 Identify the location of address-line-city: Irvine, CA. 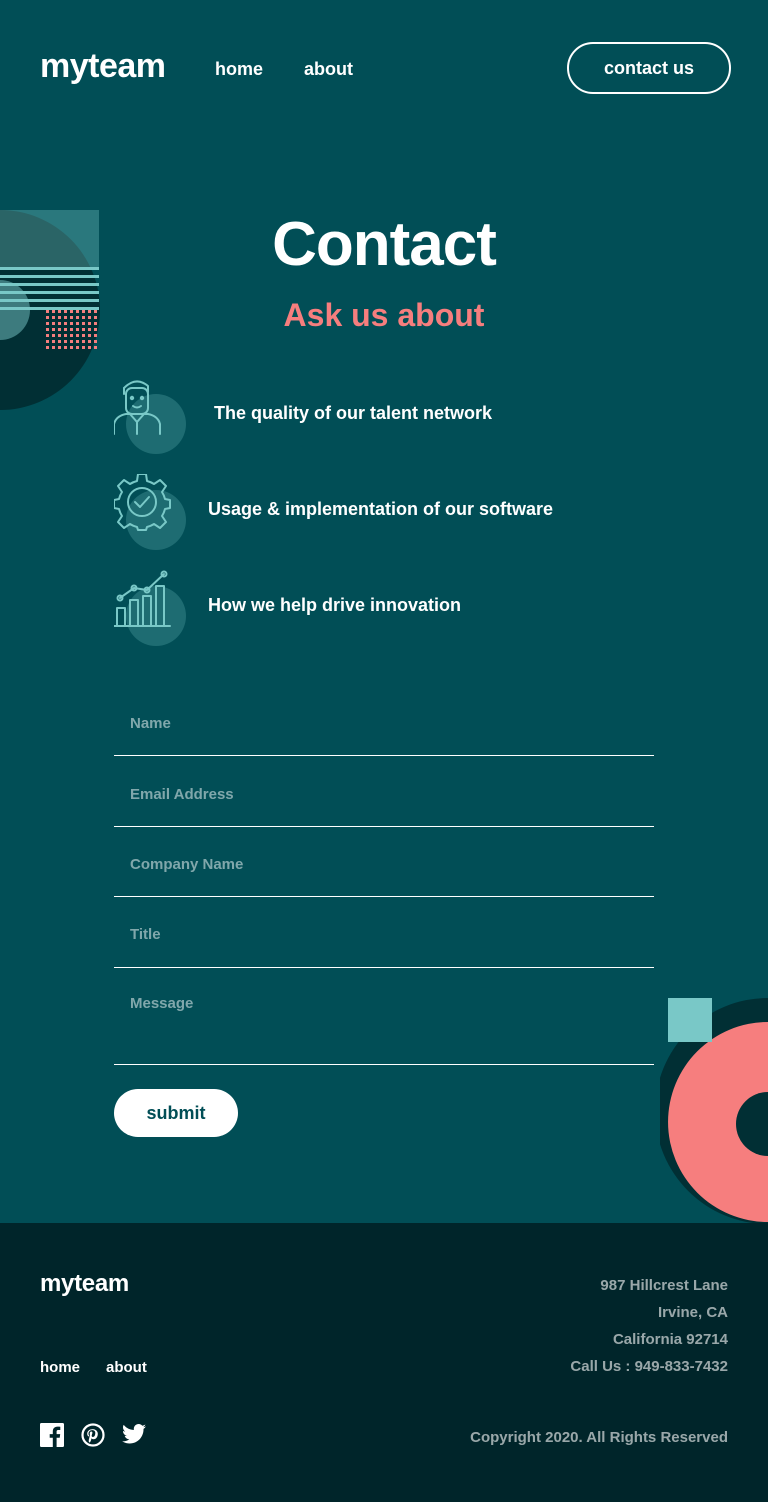
(692, 1312).